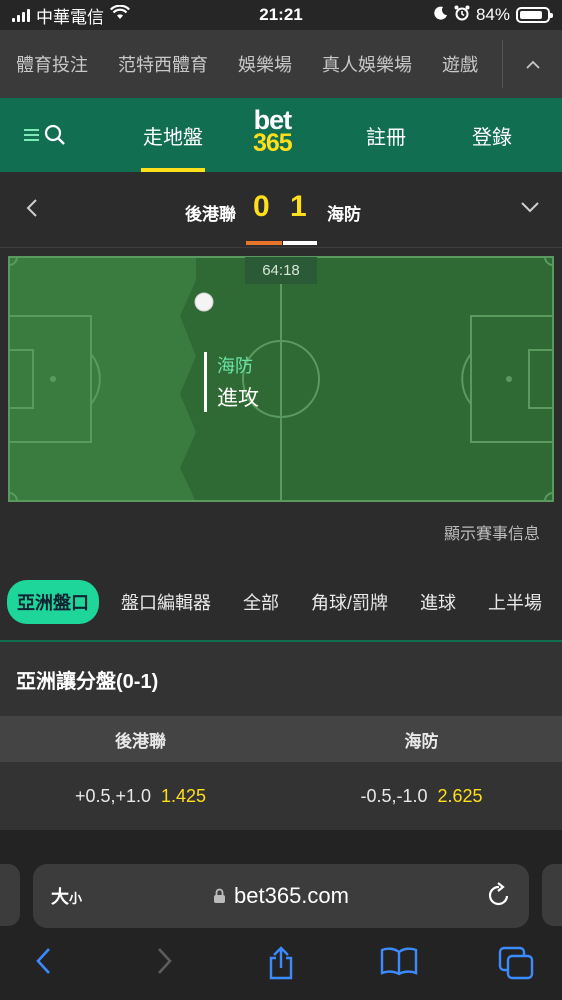 Image resolution: width=562 pixels, height=1000 pixels. I want to click on collapse-nav-button, so click(532, 64).